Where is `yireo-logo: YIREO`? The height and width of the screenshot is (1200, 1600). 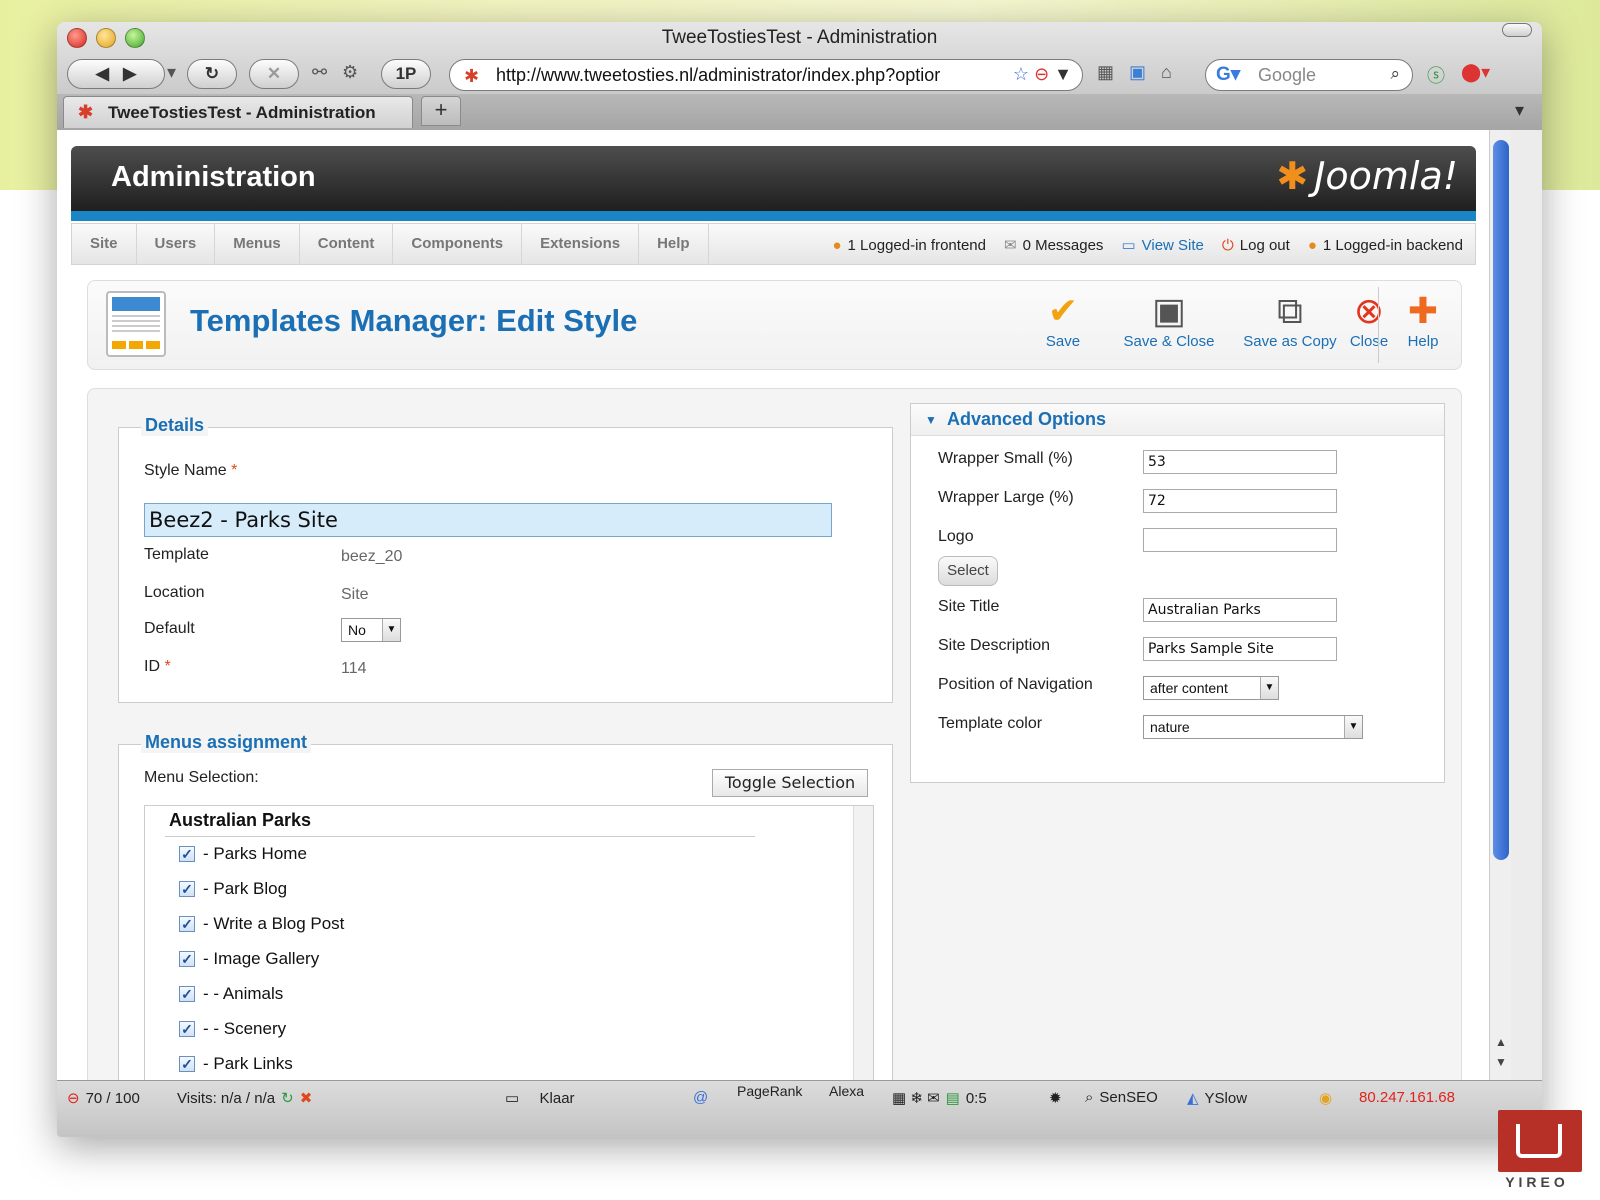 yireo-logo: YIREO is located at coordinates (1537, 1150).